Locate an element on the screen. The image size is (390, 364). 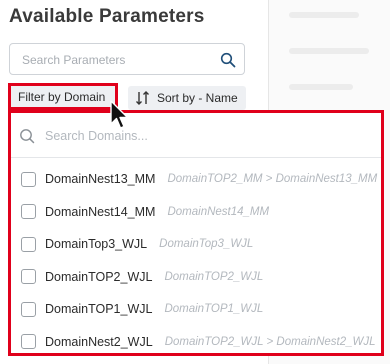
domain-option: DomainNest14_MM DomainNest14_MM is located at coordinates (201, 212).